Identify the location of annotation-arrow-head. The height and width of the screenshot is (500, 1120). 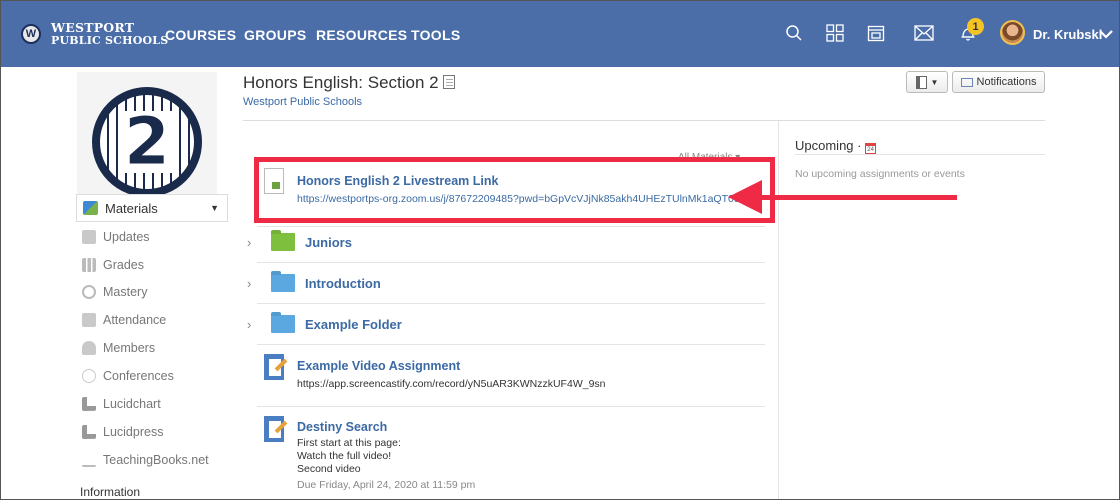
(745, 197).